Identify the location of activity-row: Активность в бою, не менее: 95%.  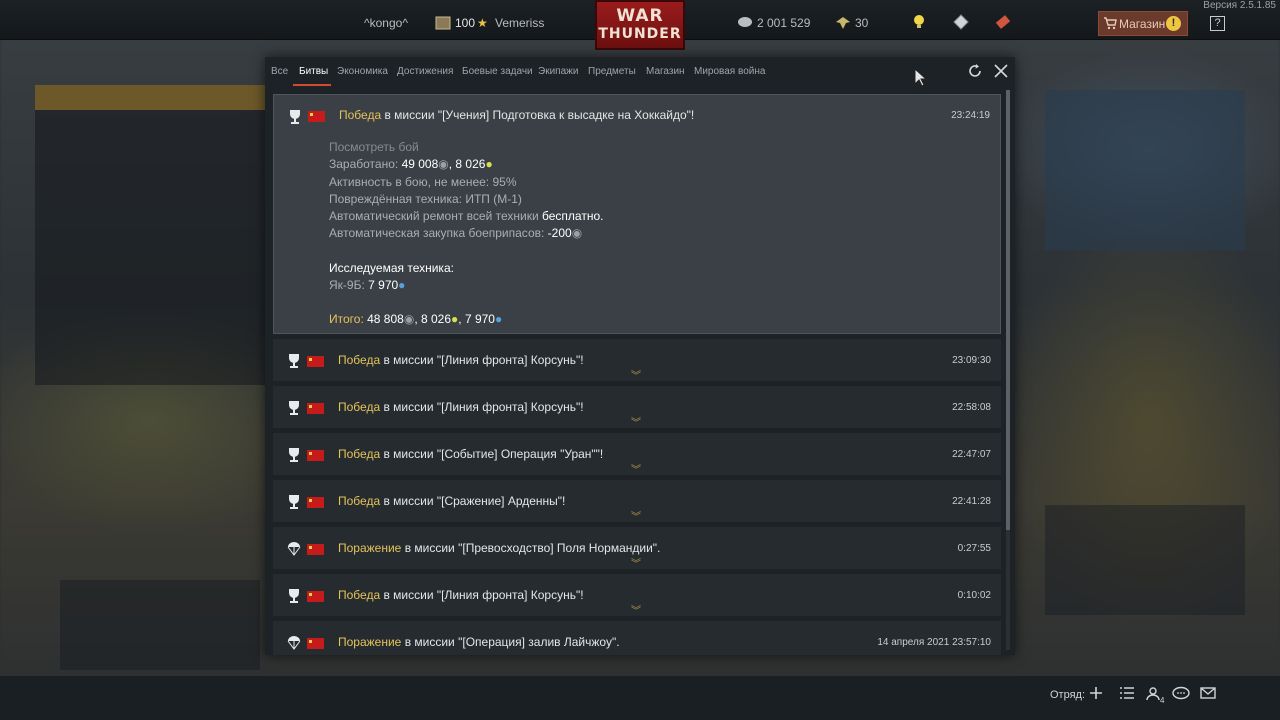
(423, 181).